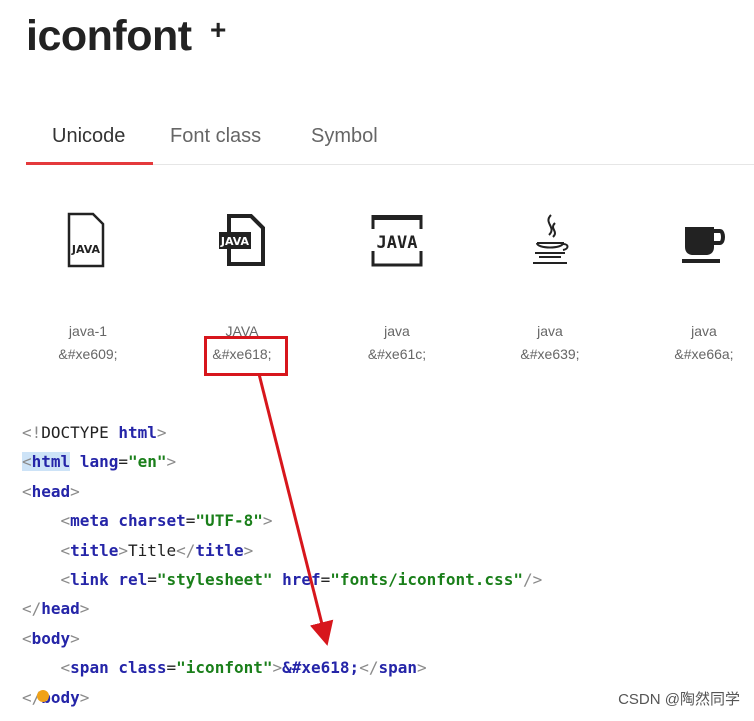  What do you see at coordinates (94, 432) in the screenshot?
I see `code-line-doctype: <!DOCTYPE html>` at bounding box center [94, 432].